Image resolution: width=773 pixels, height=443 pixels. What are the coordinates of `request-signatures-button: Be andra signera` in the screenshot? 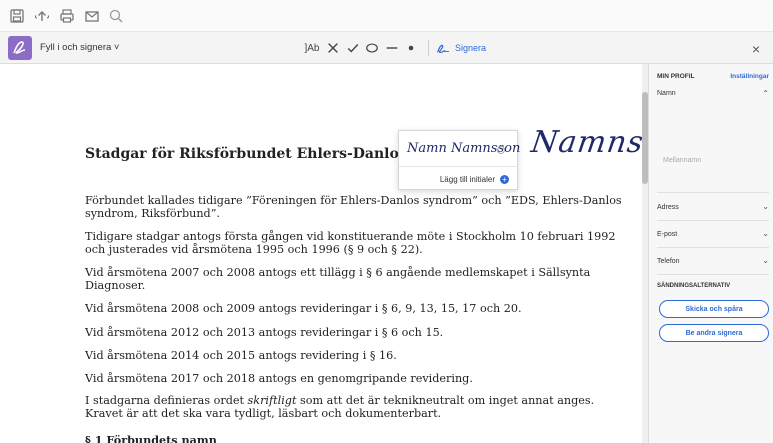 It's located at (714, 333).